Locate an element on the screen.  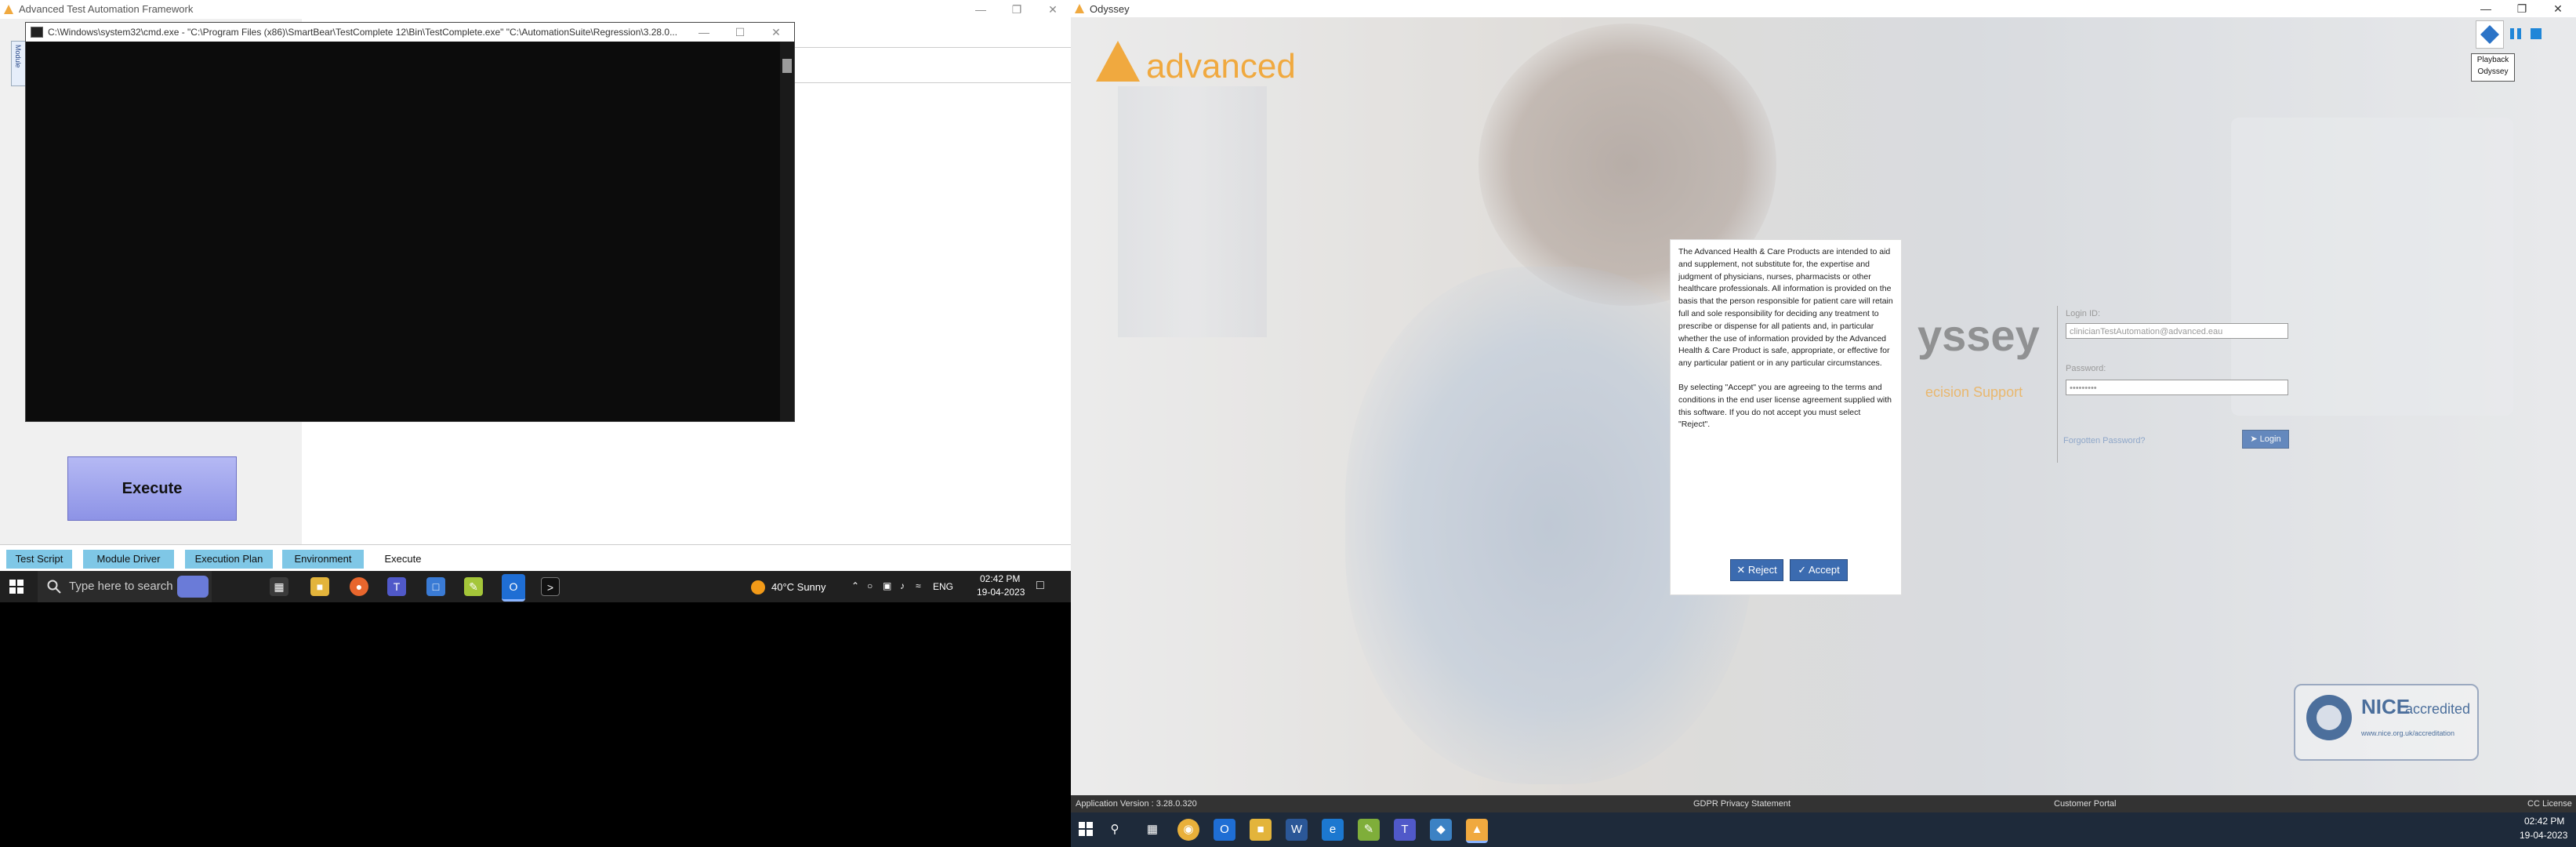
vertical-tab-label: Module is located at coordinates (18, 56).